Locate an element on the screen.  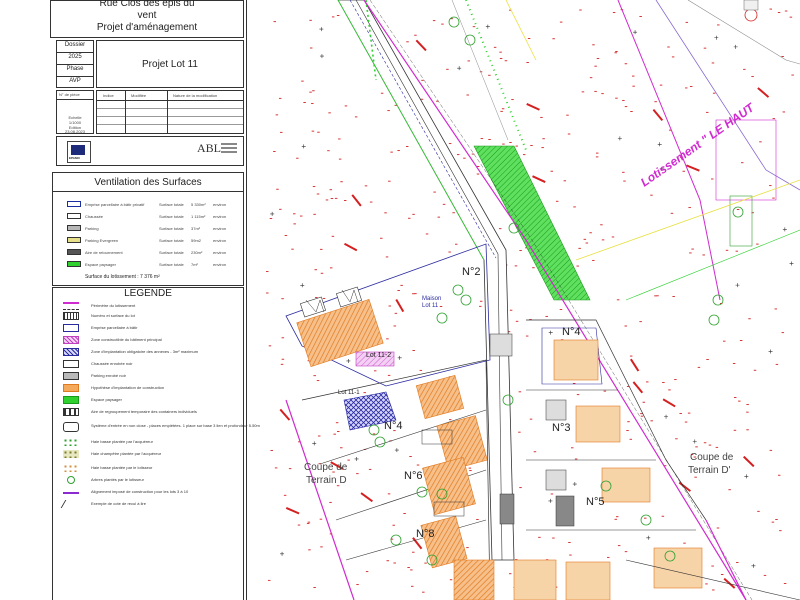
legend-text: Exemple de cote de recul à lire is located at coordinates (118, 503).